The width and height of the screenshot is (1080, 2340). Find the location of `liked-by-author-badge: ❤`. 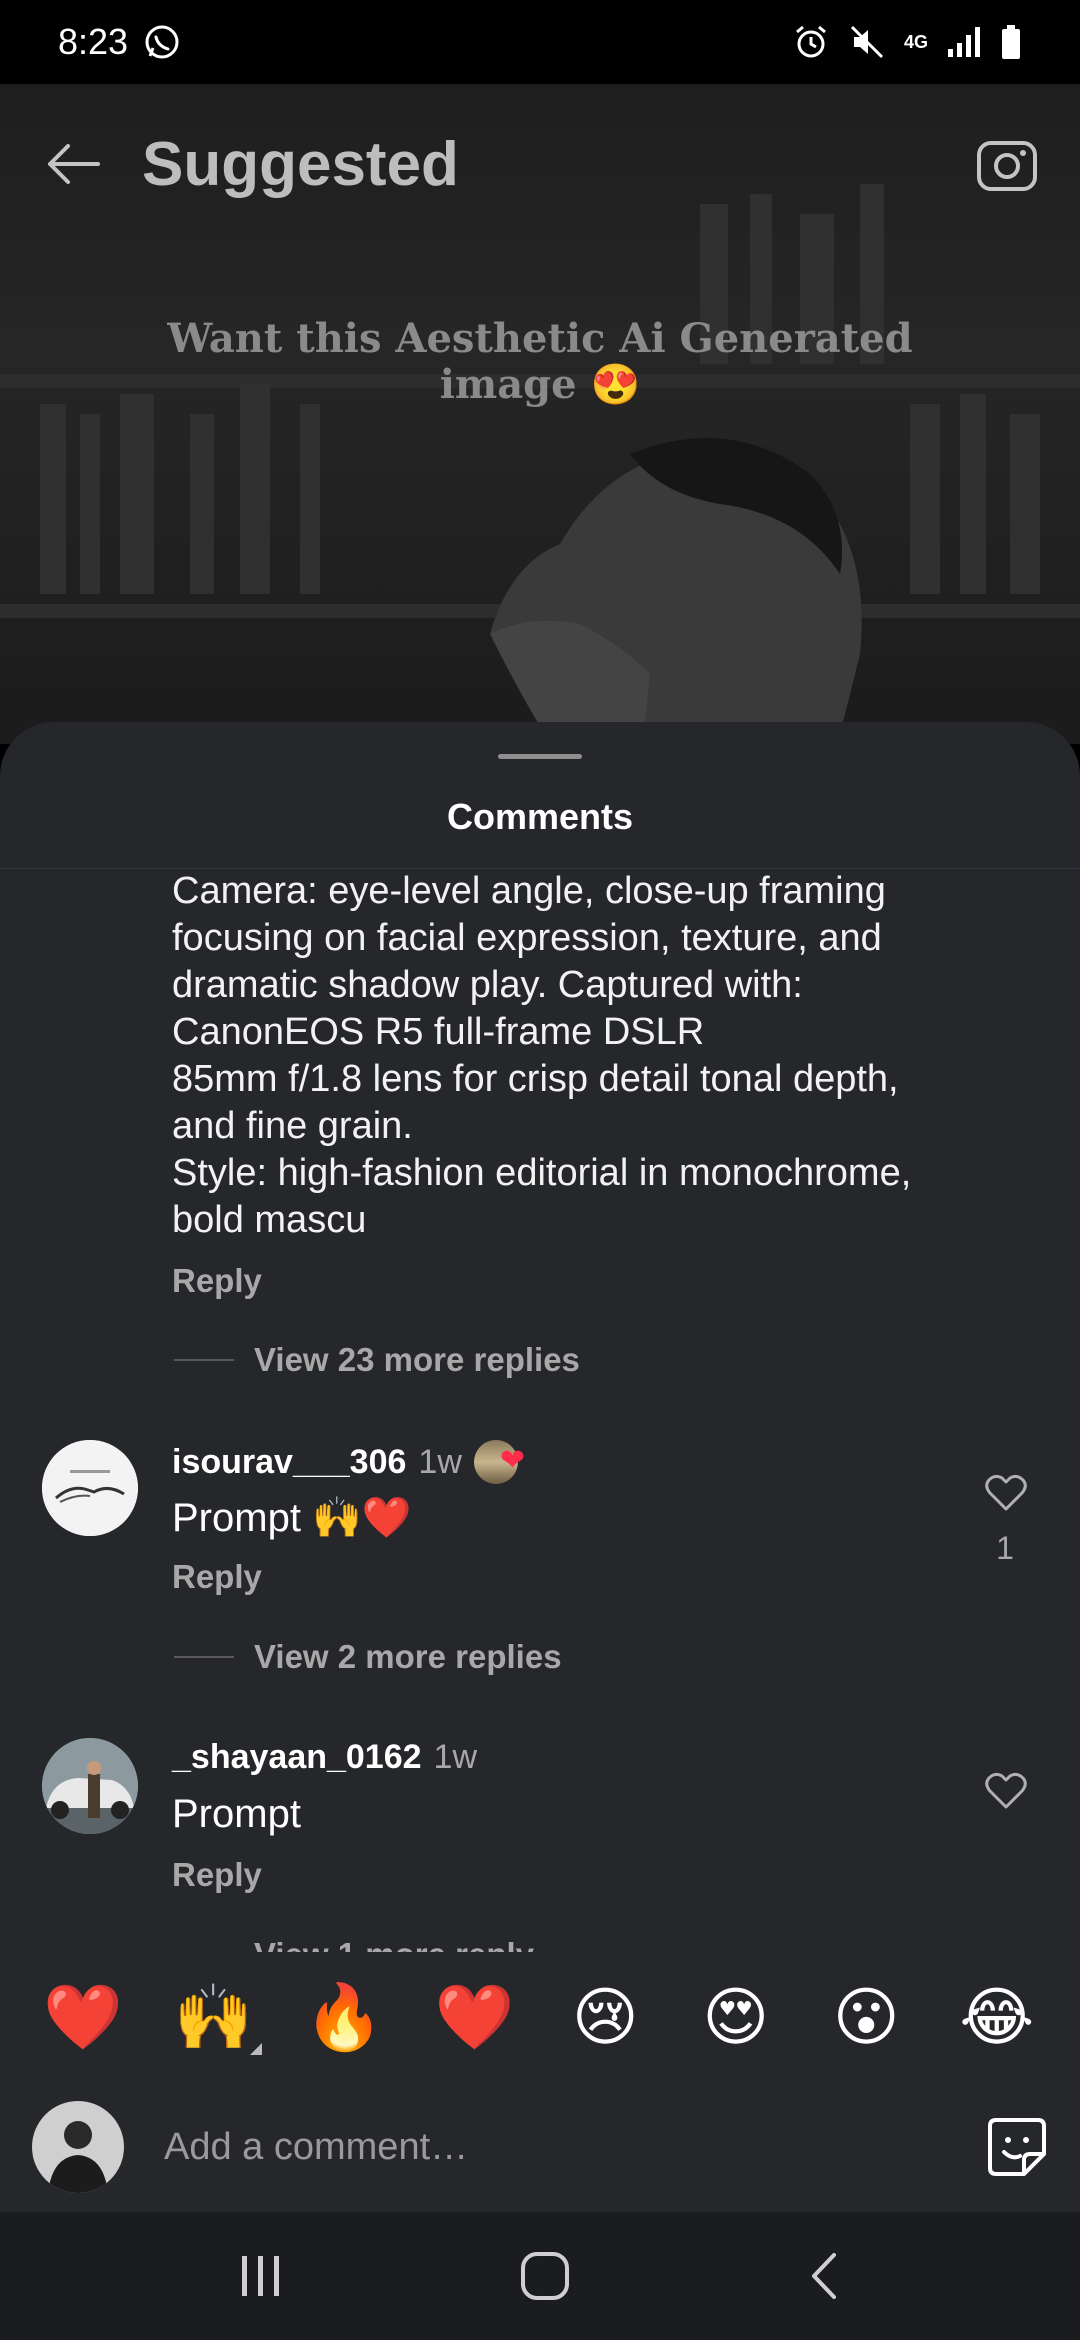

liked-by-author-badge: ❤ is located at coordinates (501, 1462).